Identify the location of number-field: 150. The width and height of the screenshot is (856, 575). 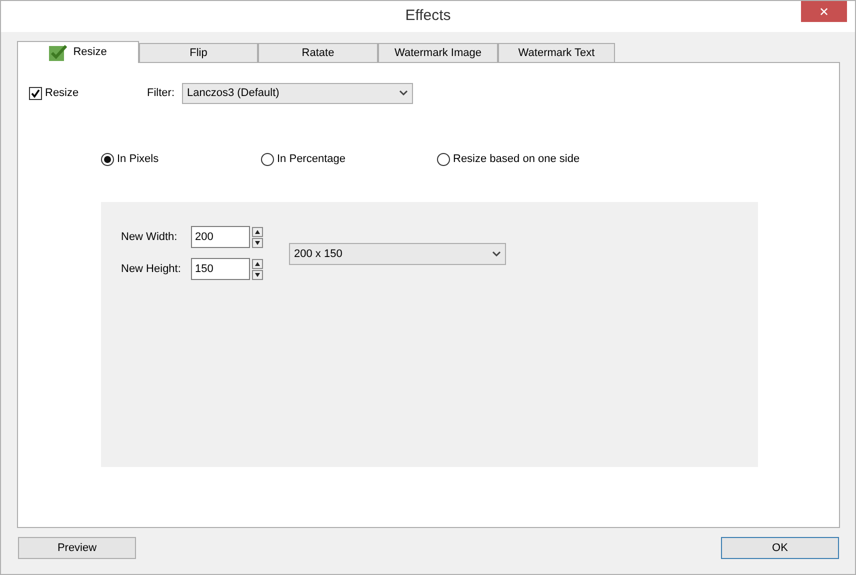
(220, 269).